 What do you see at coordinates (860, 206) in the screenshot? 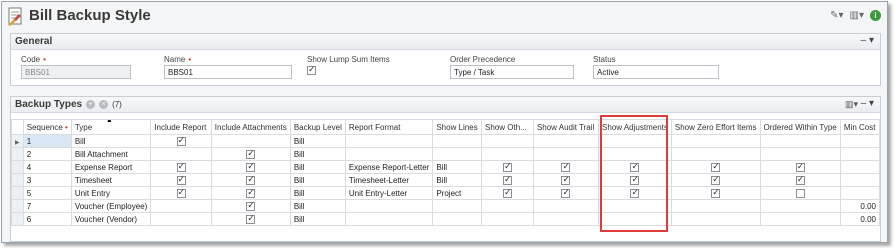
I see `min-cost-cell: 0.00` at bounding box center [860, 206].